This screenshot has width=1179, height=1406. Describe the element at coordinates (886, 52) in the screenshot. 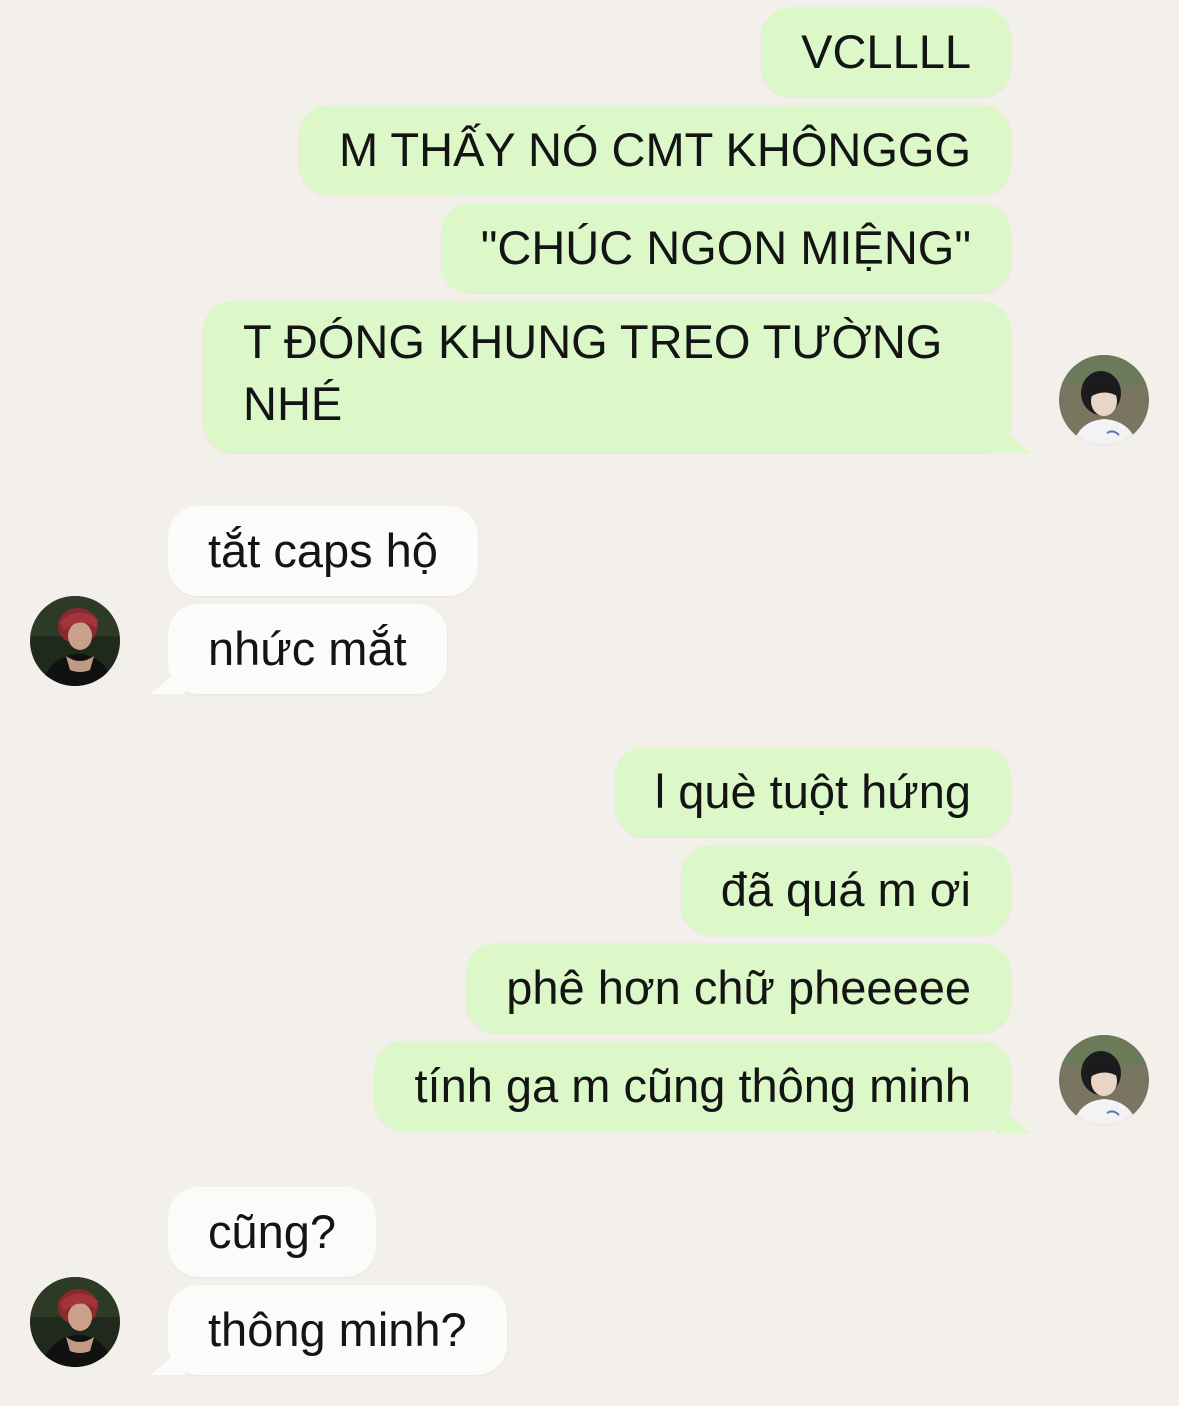

I see `message-bubble-sent: VCLLLL` at that location.